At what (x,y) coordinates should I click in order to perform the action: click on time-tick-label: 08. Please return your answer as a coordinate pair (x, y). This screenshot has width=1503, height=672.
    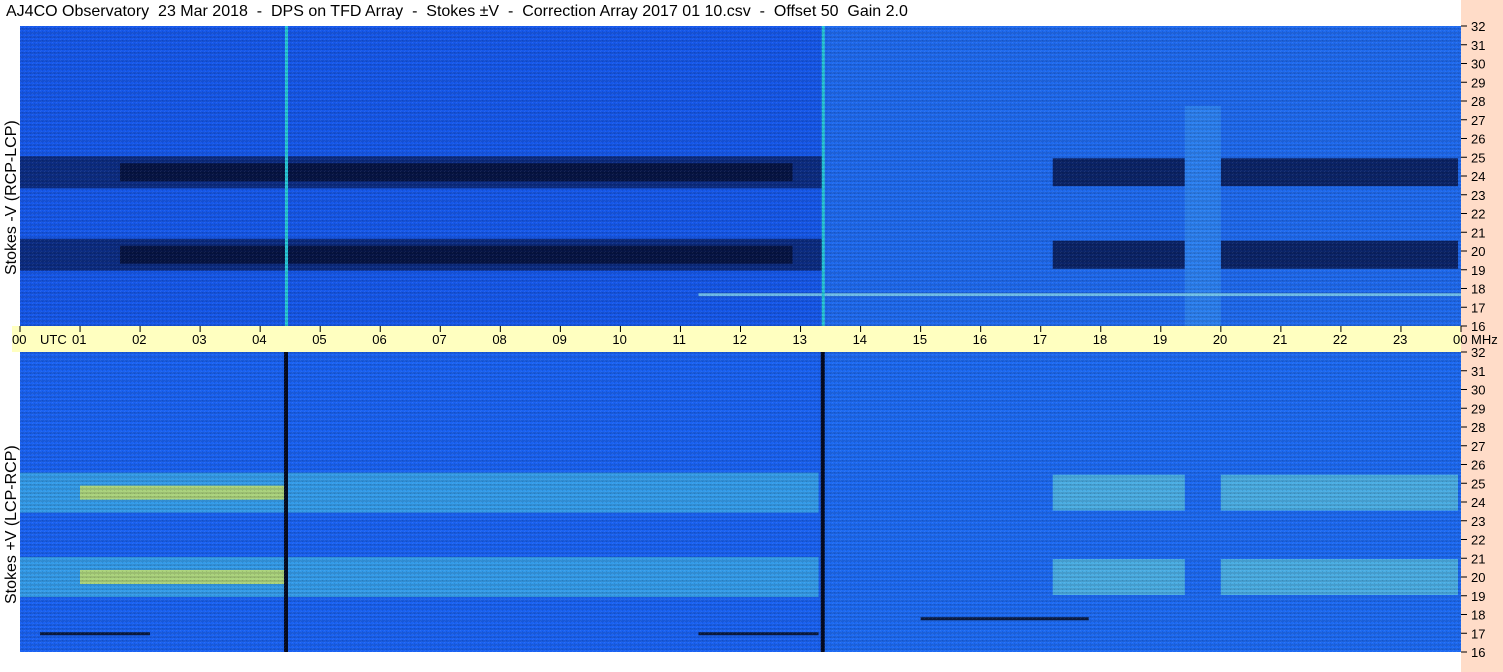
    Looking at the image, I should click on (499, 339).